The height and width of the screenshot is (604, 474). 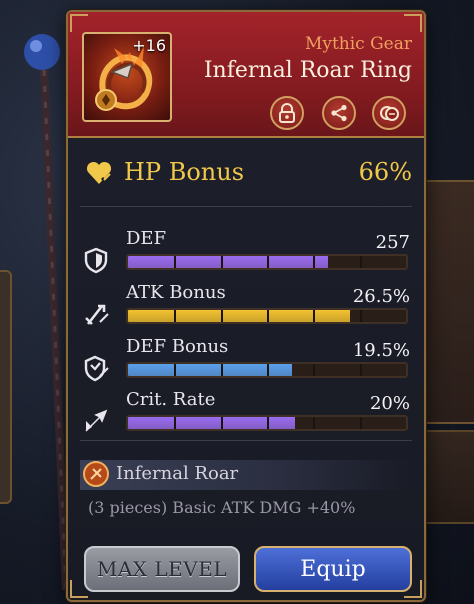 What do you see at coordinates (307, 70) in the screenshot?
I see `item-name: Infernal Roar Ring` at bounding box center [307, 70].